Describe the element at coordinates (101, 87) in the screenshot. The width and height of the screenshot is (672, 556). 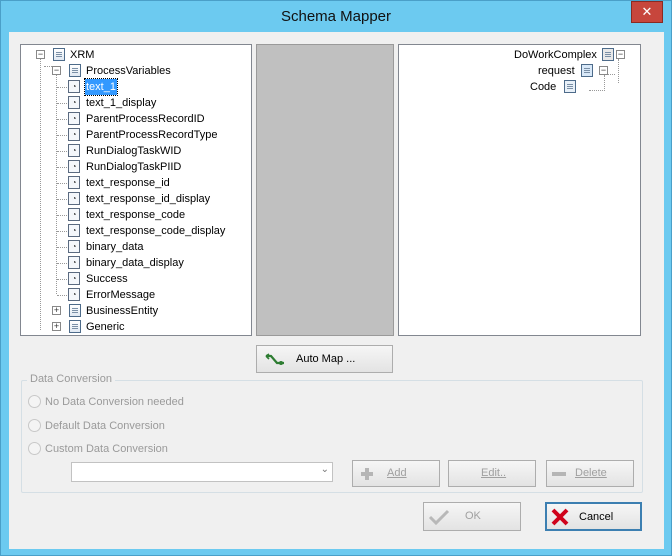
I see `tree-node-label: text_1` at that location.